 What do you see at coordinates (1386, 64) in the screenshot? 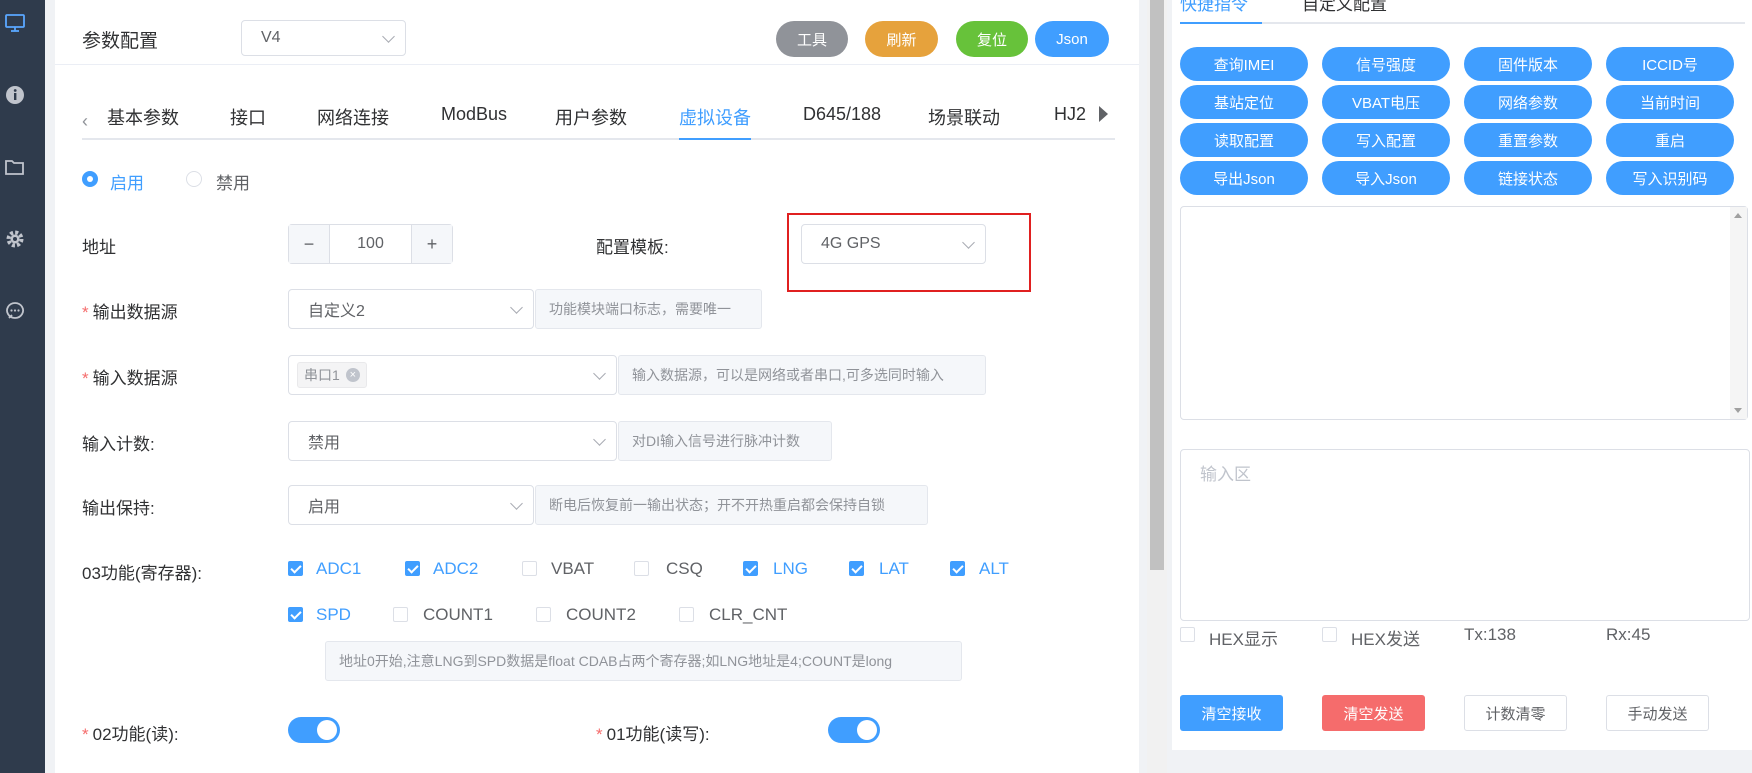
I see `signal-strength-button: 信号强度` at bounding box center [1386, 64].